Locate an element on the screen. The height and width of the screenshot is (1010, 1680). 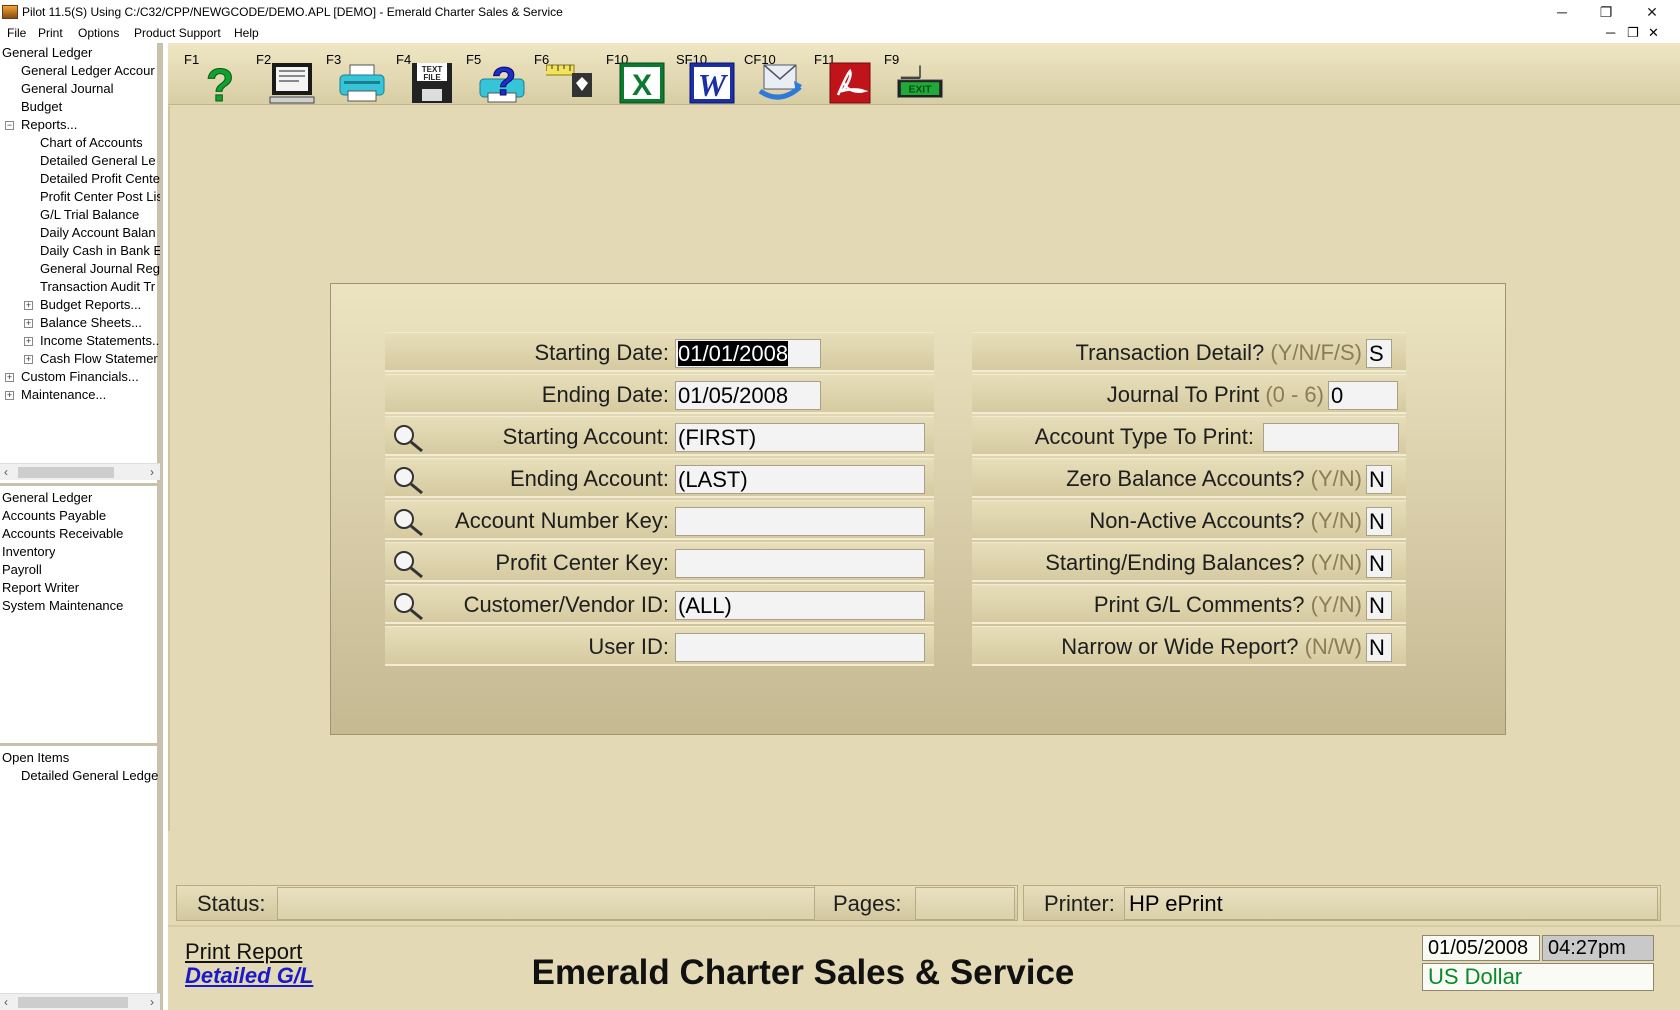
module-accounts-payable: Accounts Payable is located at coordinates (54, 515).